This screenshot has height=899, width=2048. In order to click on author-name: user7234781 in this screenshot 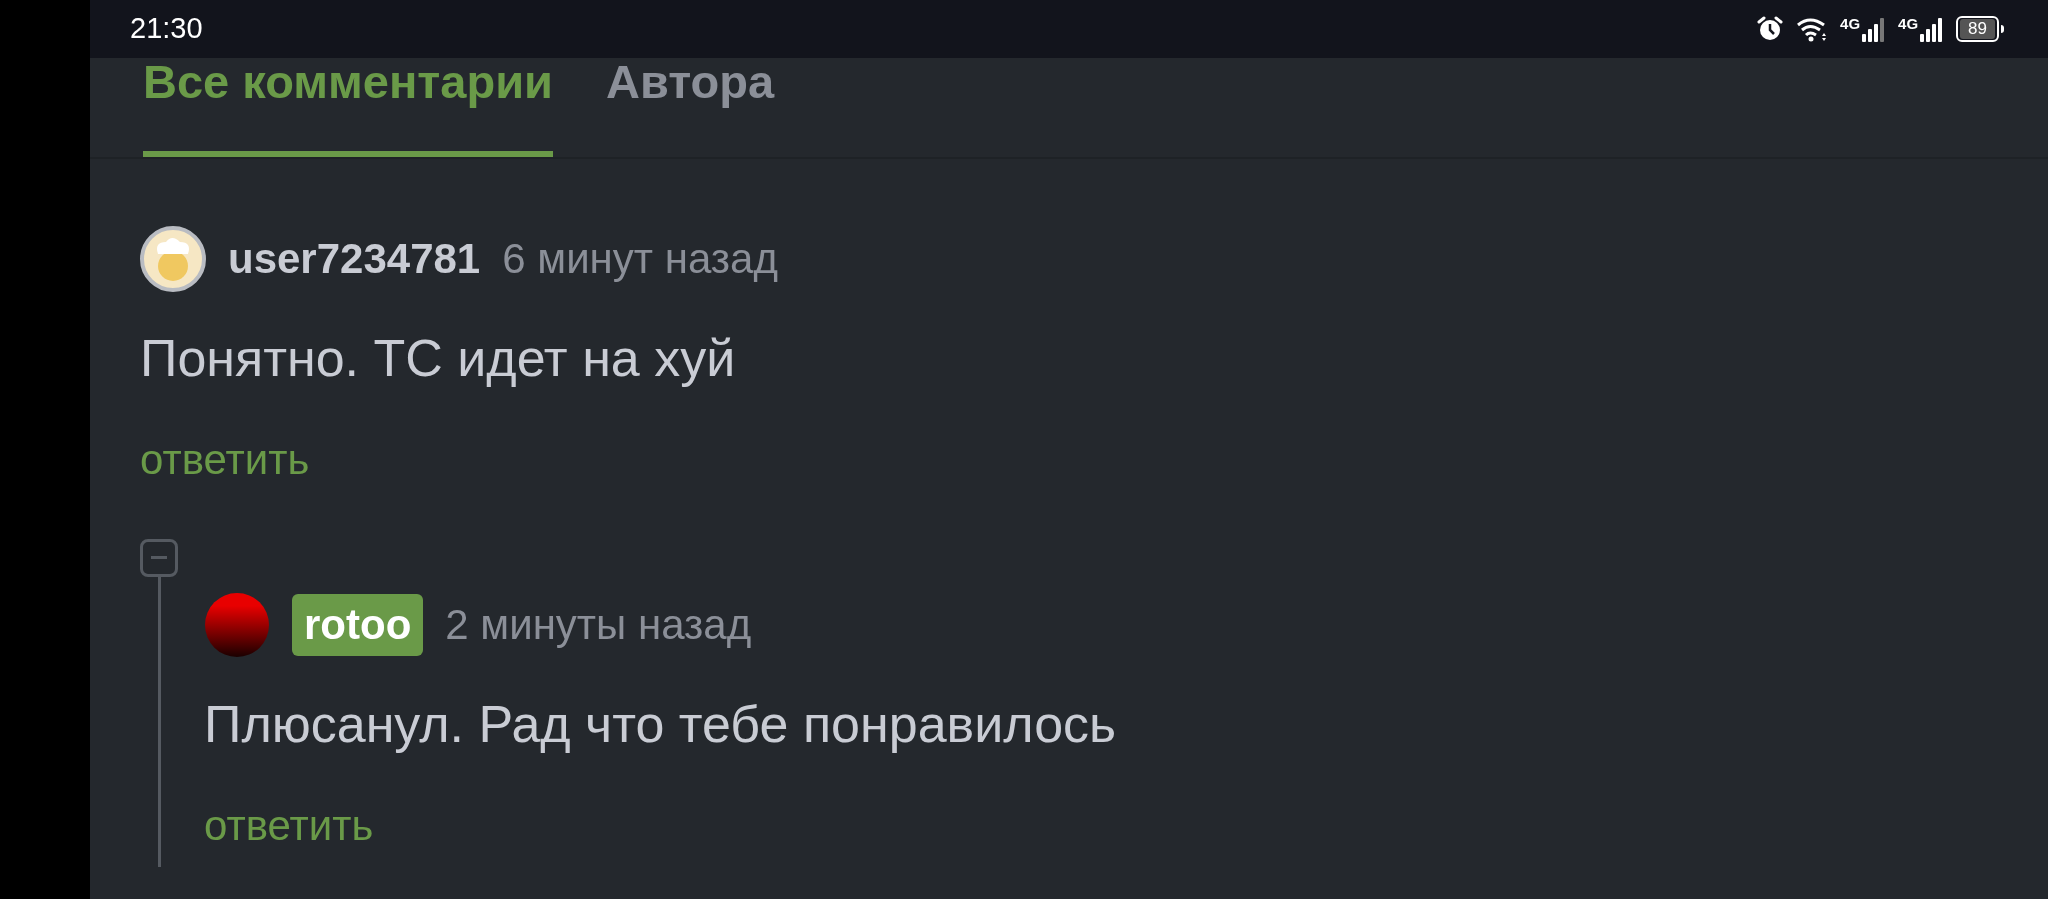, I will do `click(354, 259)`.